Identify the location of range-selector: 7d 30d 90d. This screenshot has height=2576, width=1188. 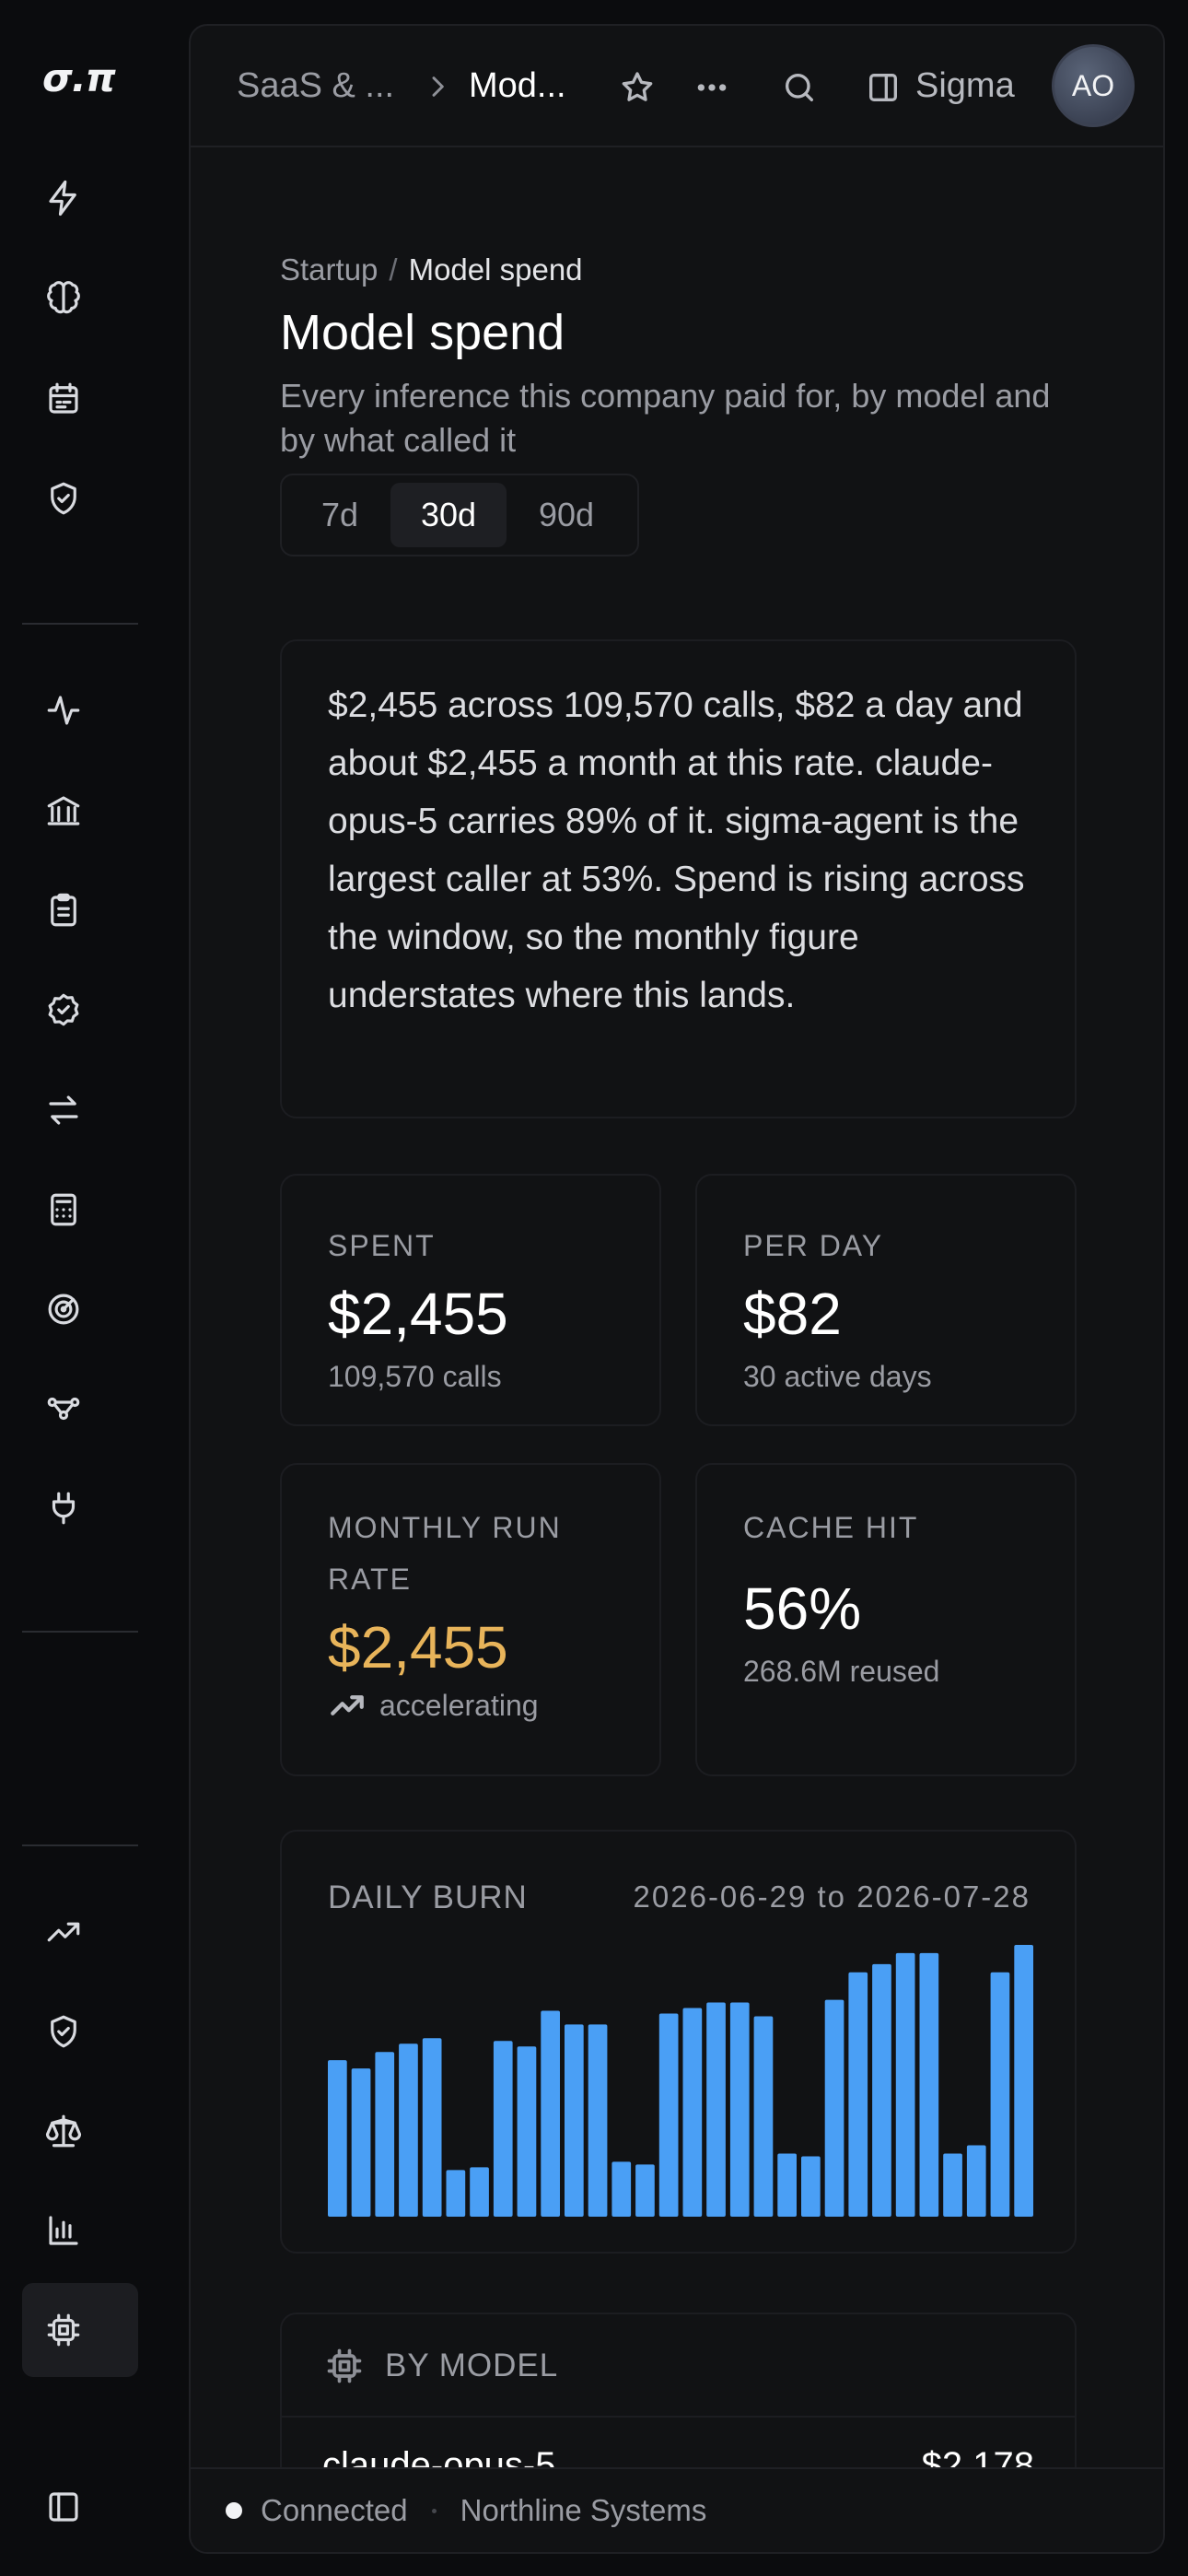
(459, 515).